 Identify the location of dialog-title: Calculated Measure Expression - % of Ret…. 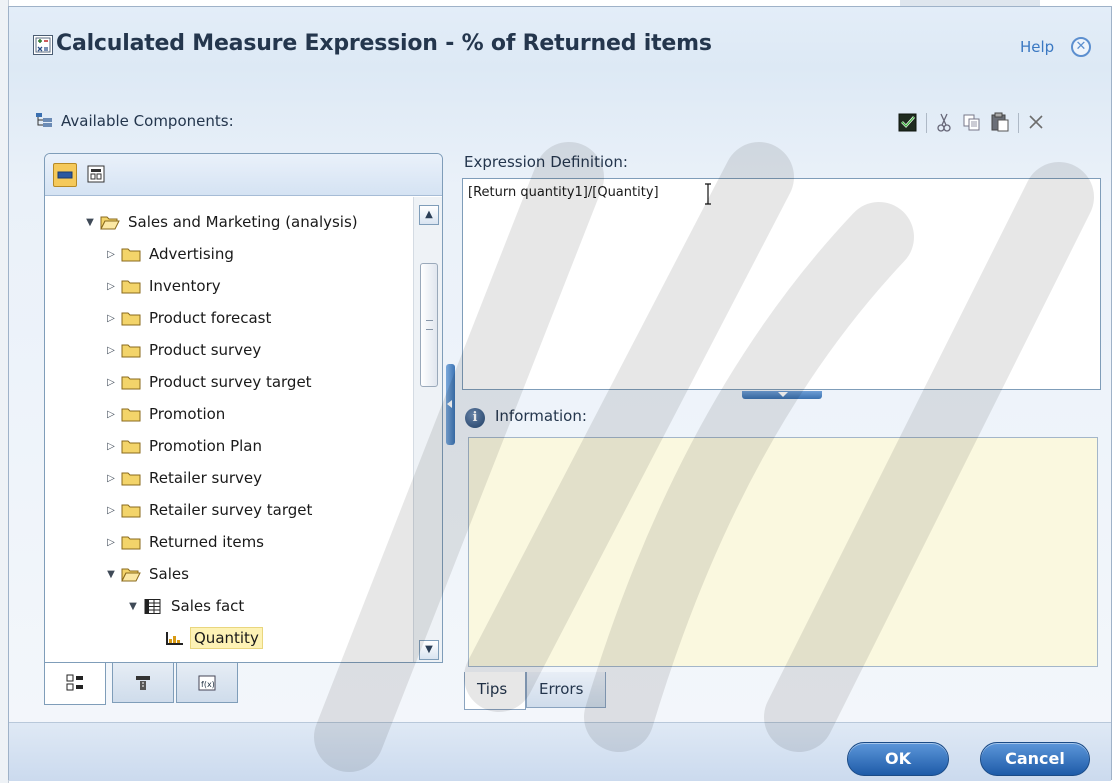
(384, 43).